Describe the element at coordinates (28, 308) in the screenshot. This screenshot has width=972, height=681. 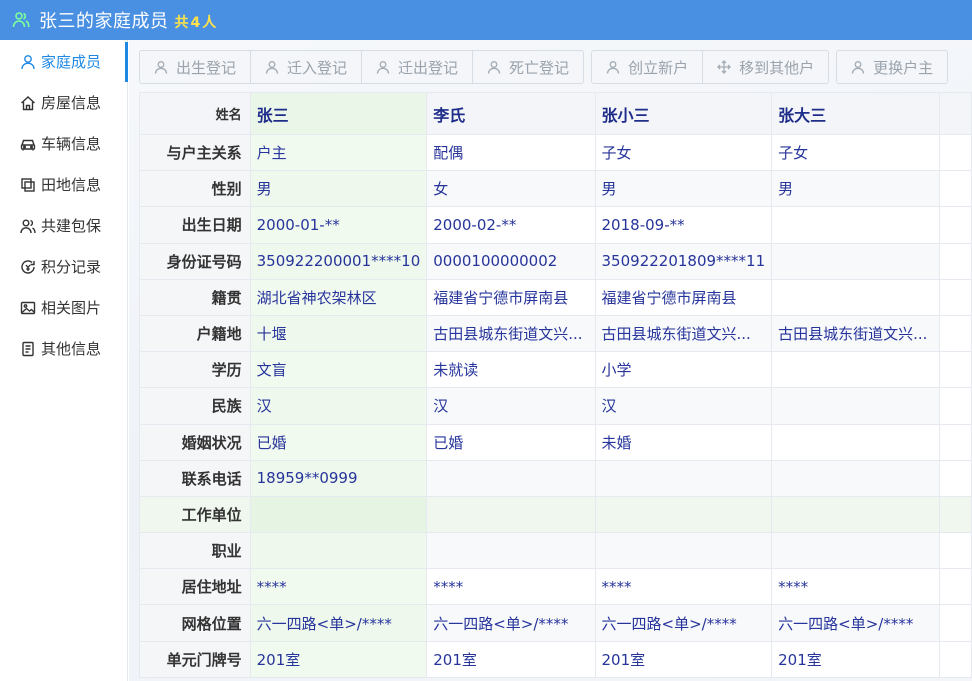
I see `image-icon` at that location.